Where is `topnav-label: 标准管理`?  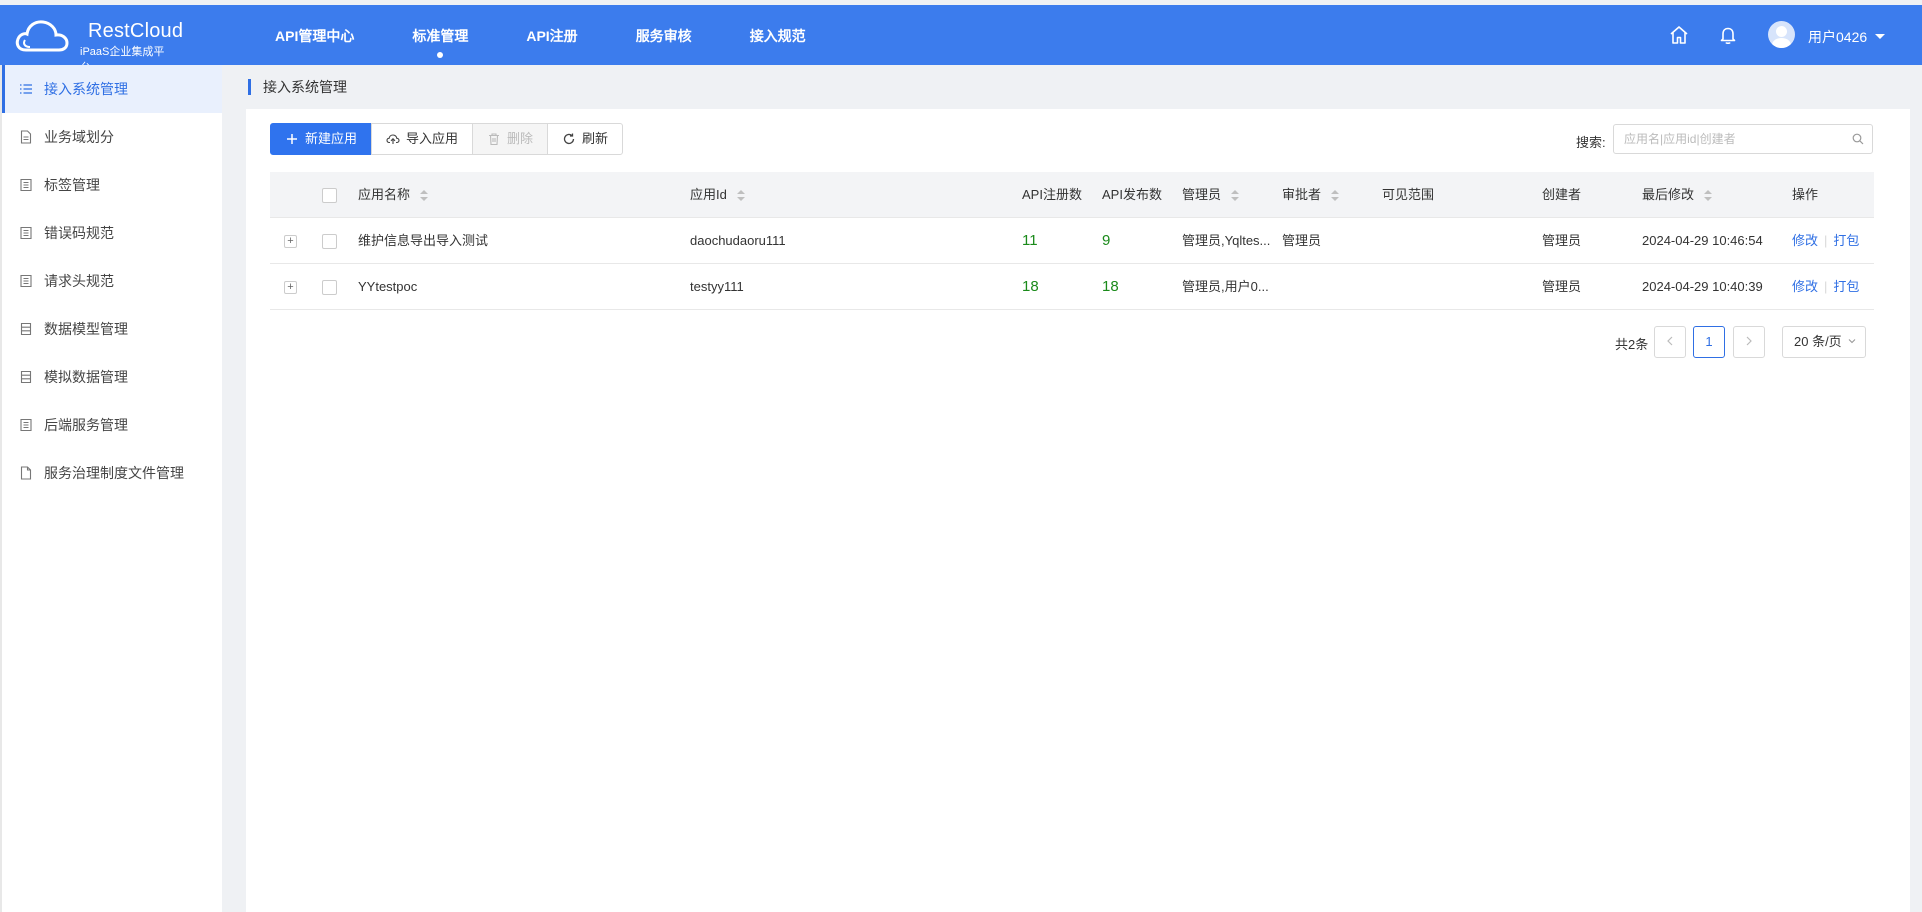 topnav-label: 标准管理 is located at coordinates (440, 36).